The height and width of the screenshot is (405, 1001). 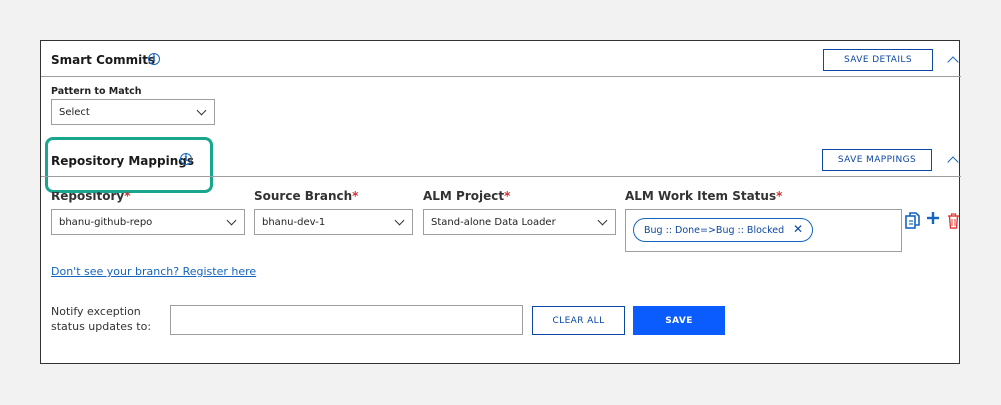 What do you see at coordinates (913, 221) in the screenshot?
I see `copy-icon` at bounding box center [913, 221].